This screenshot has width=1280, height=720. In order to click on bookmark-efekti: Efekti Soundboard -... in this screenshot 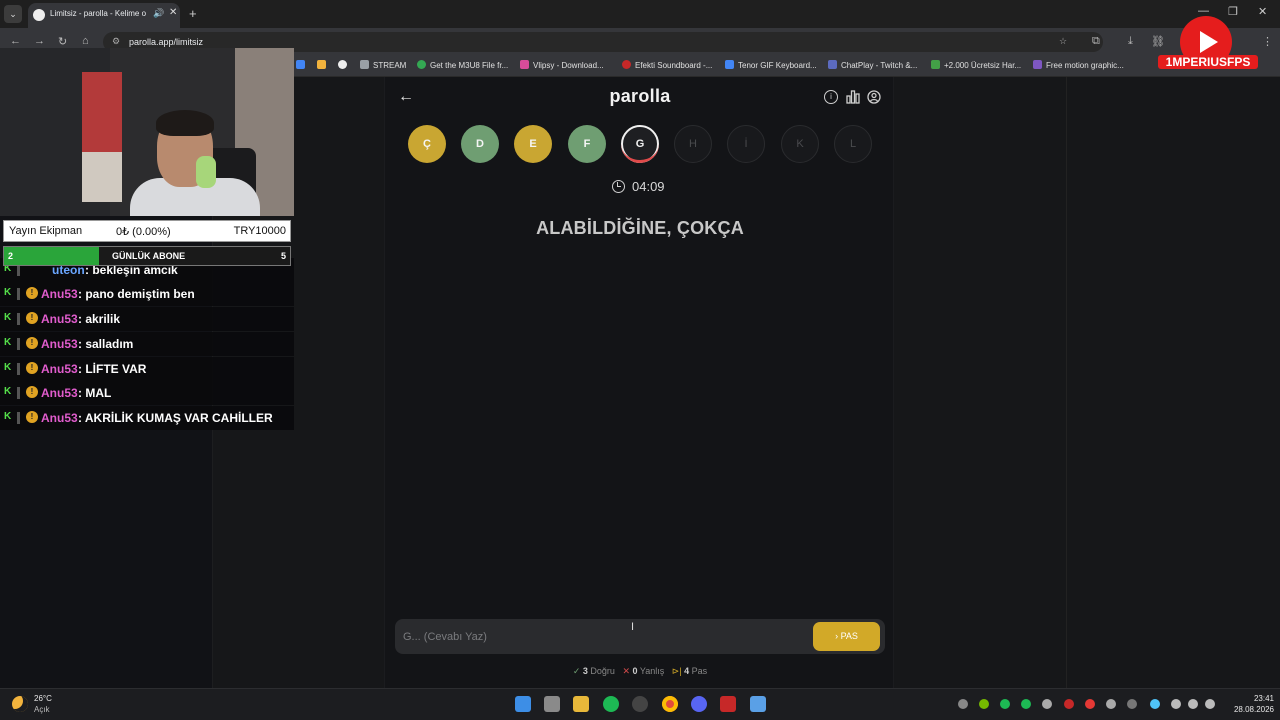, I will do `click(667, 65)`.